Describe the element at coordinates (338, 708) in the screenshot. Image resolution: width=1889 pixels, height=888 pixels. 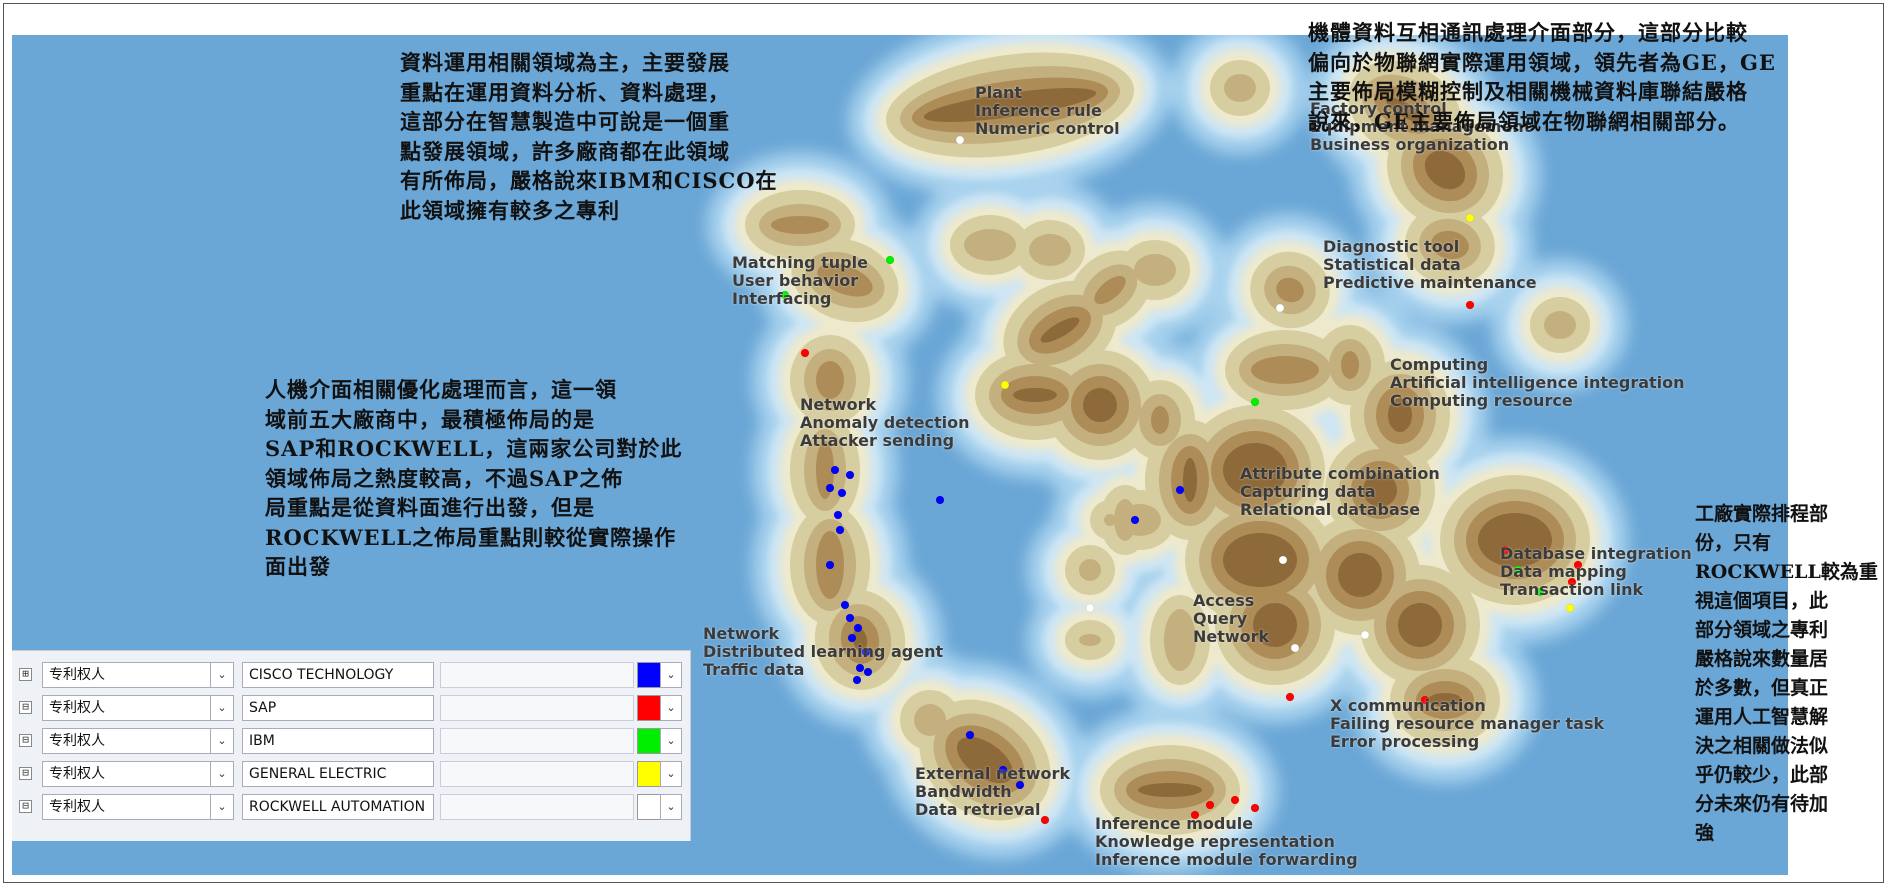
I see `assignee-input: SAP` at that location.